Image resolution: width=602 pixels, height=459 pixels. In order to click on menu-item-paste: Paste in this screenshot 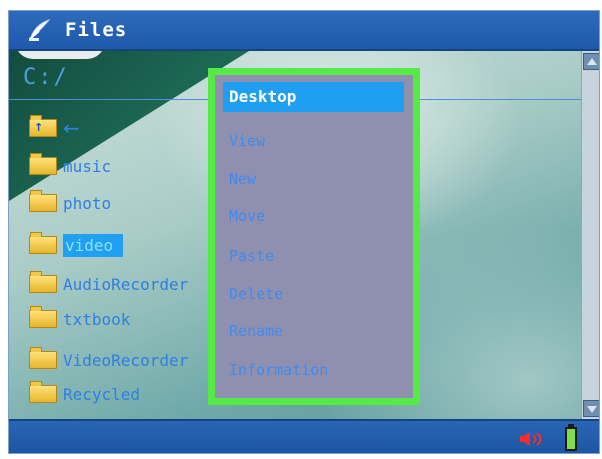, I will do `click(251, 256)`.